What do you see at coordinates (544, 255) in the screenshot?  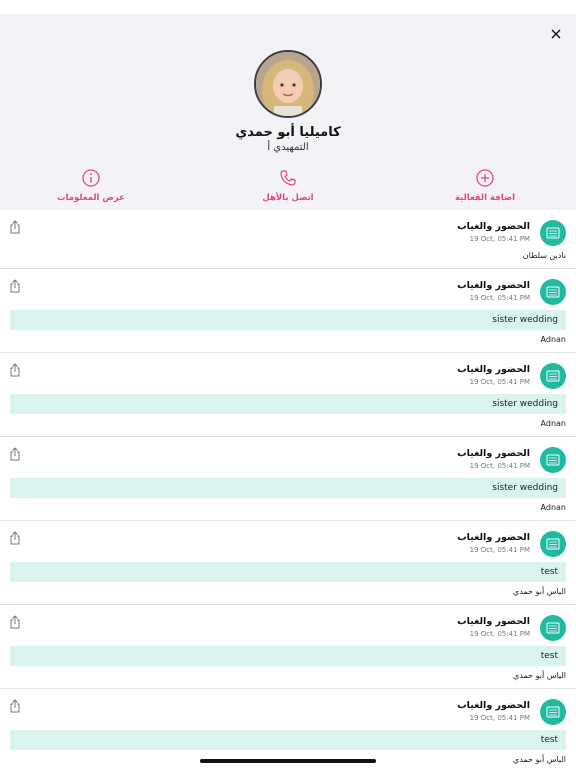 I see `card-author: نادين سلطان` at bounding box center [544, 255].